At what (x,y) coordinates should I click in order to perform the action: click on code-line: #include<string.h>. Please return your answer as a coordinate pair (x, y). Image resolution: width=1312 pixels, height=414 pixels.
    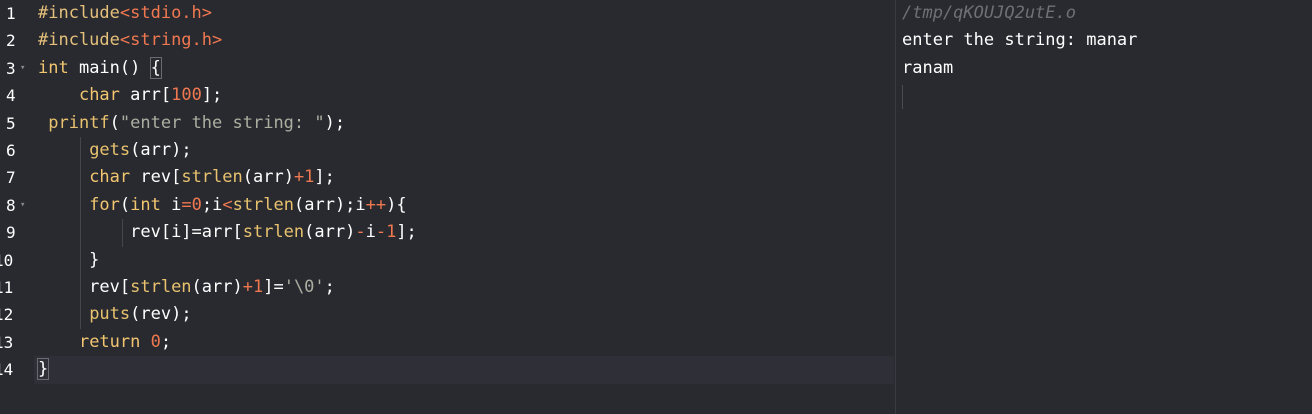
    Looking at the image, I should click on (466, 40).